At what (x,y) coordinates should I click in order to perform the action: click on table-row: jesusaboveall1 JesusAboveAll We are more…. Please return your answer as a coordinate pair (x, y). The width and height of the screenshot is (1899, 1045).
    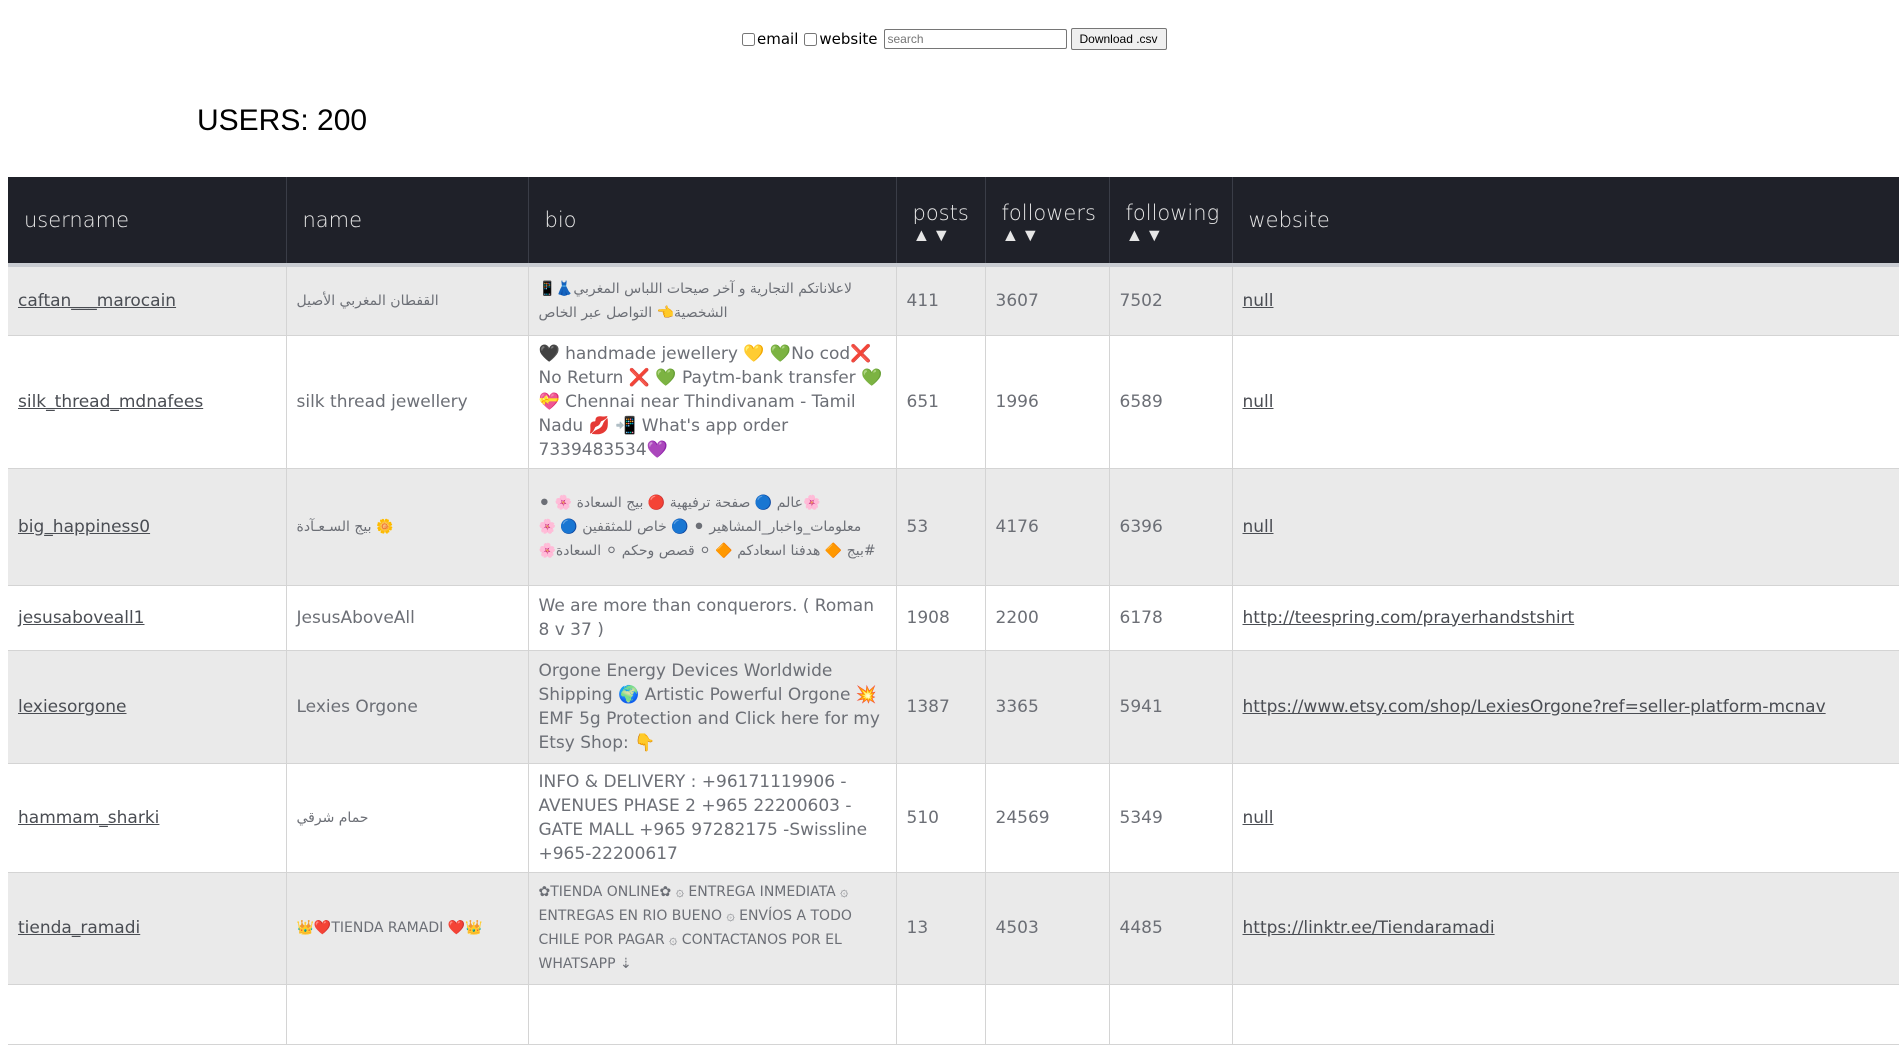
    Looking at the image, I should click on (953, 618).